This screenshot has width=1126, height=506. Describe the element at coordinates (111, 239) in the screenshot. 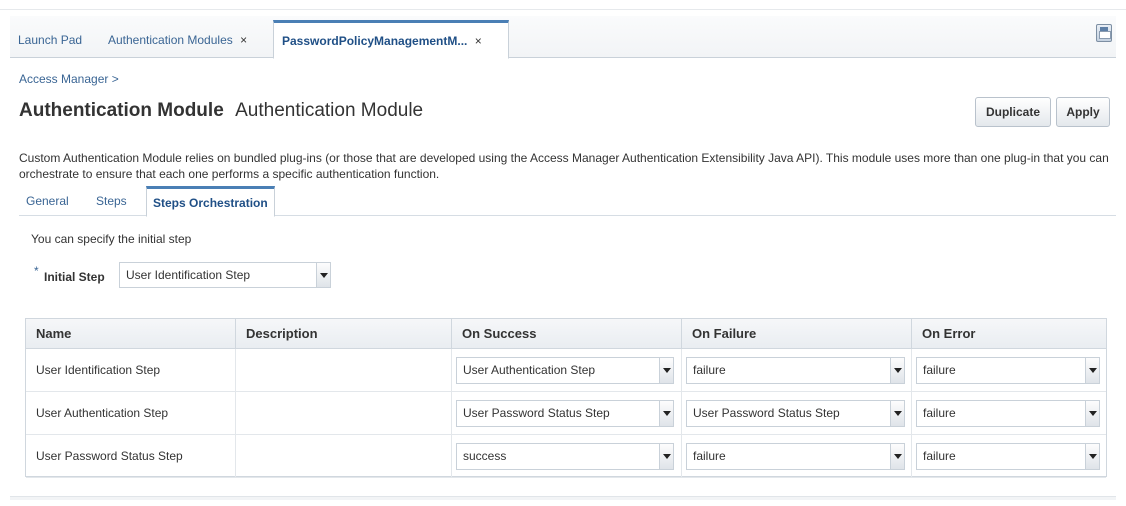

I see `initial-step-hint: You can specify the initial step` at that location.